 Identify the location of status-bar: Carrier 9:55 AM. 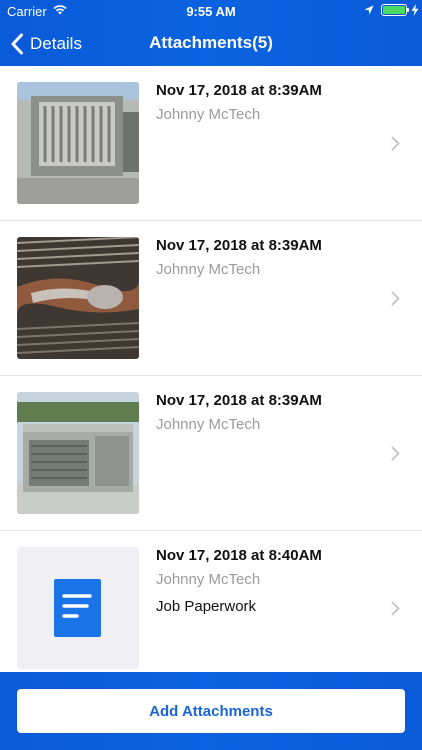
(211, 11).